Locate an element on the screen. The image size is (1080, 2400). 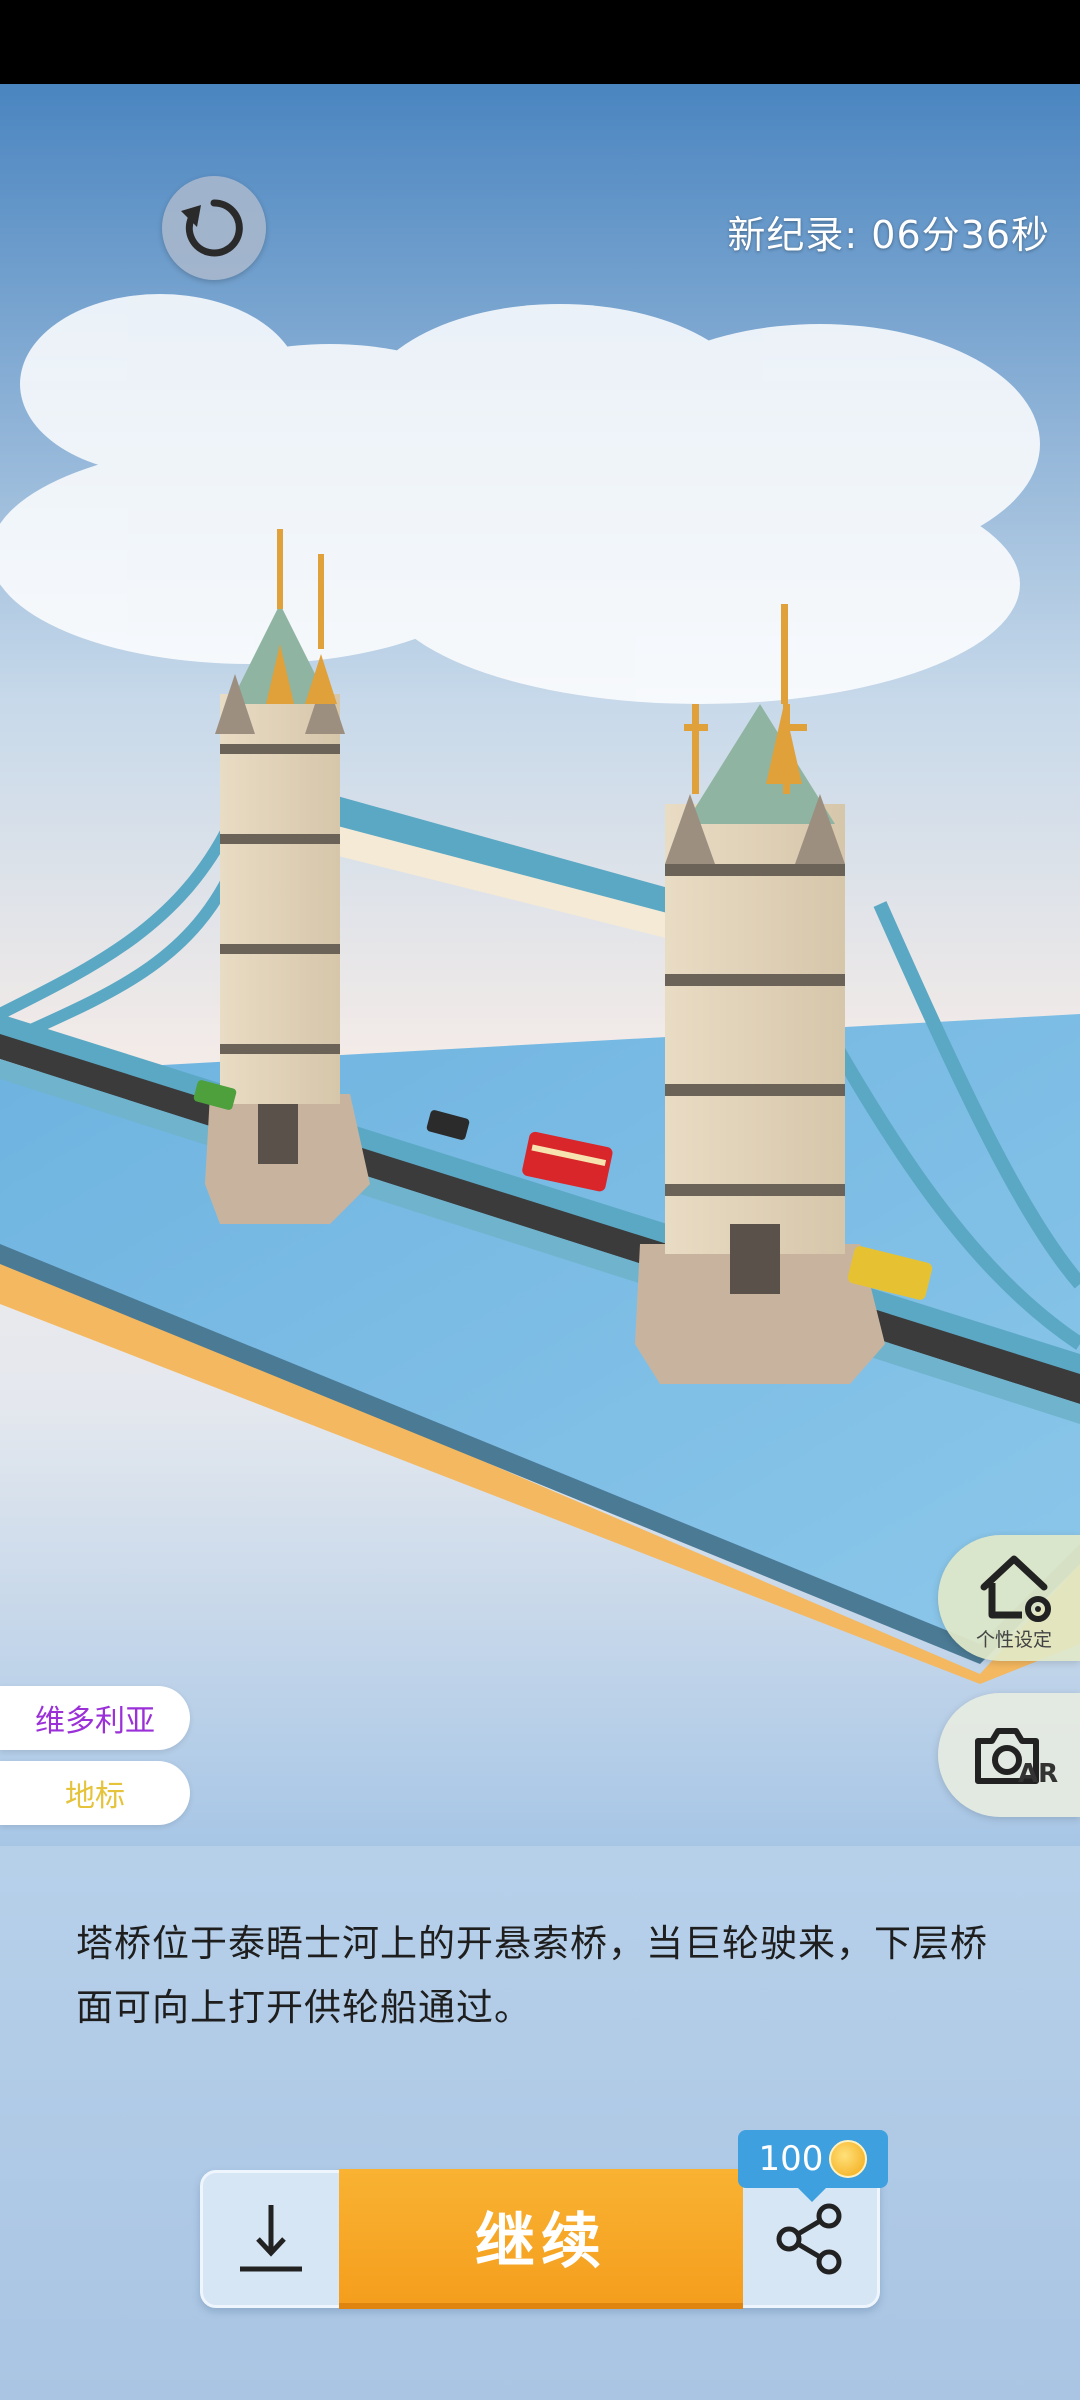
ar-label: AR is located at coordinates (1038, 1774).